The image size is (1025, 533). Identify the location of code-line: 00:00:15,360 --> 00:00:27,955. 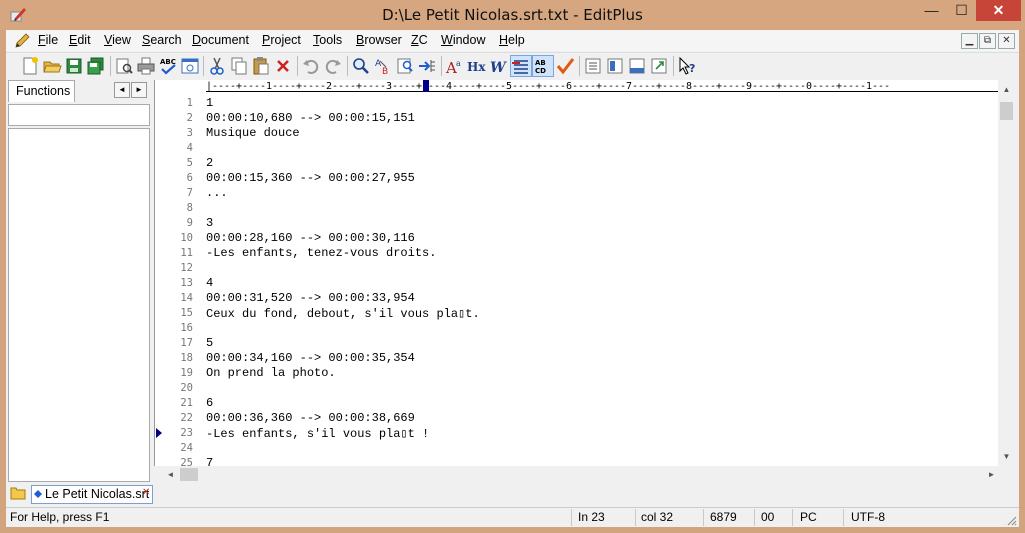
(310, 178).